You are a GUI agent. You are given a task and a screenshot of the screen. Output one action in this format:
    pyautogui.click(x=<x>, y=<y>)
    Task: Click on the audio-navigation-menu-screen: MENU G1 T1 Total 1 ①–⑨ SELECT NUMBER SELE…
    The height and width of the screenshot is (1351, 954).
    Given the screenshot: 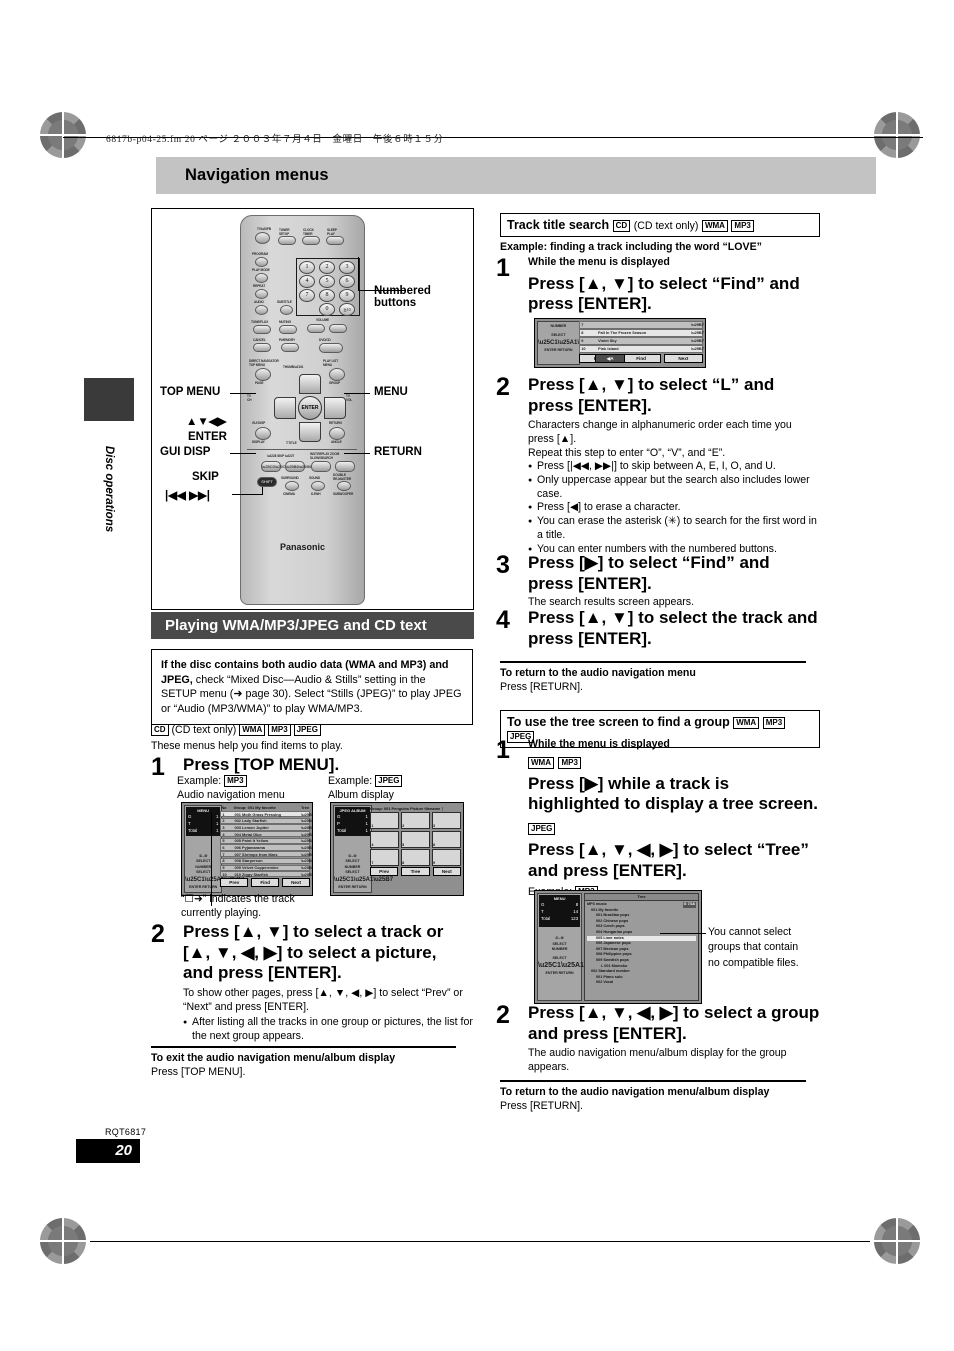 What is the action you would take?
    pyautogui.click(x=247, y=849)
    